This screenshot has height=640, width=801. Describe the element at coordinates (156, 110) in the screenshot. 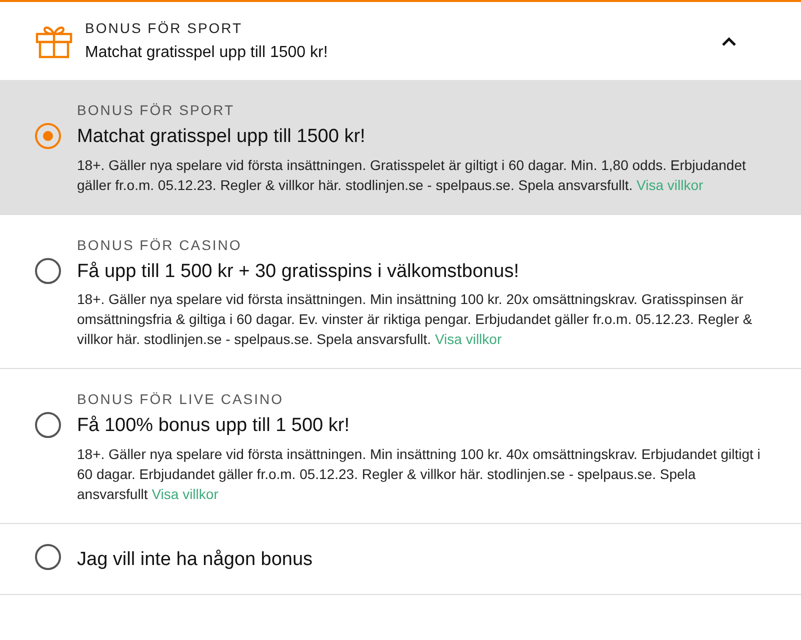

I see `option-label: BONUS FÖR SPORT` at that location.